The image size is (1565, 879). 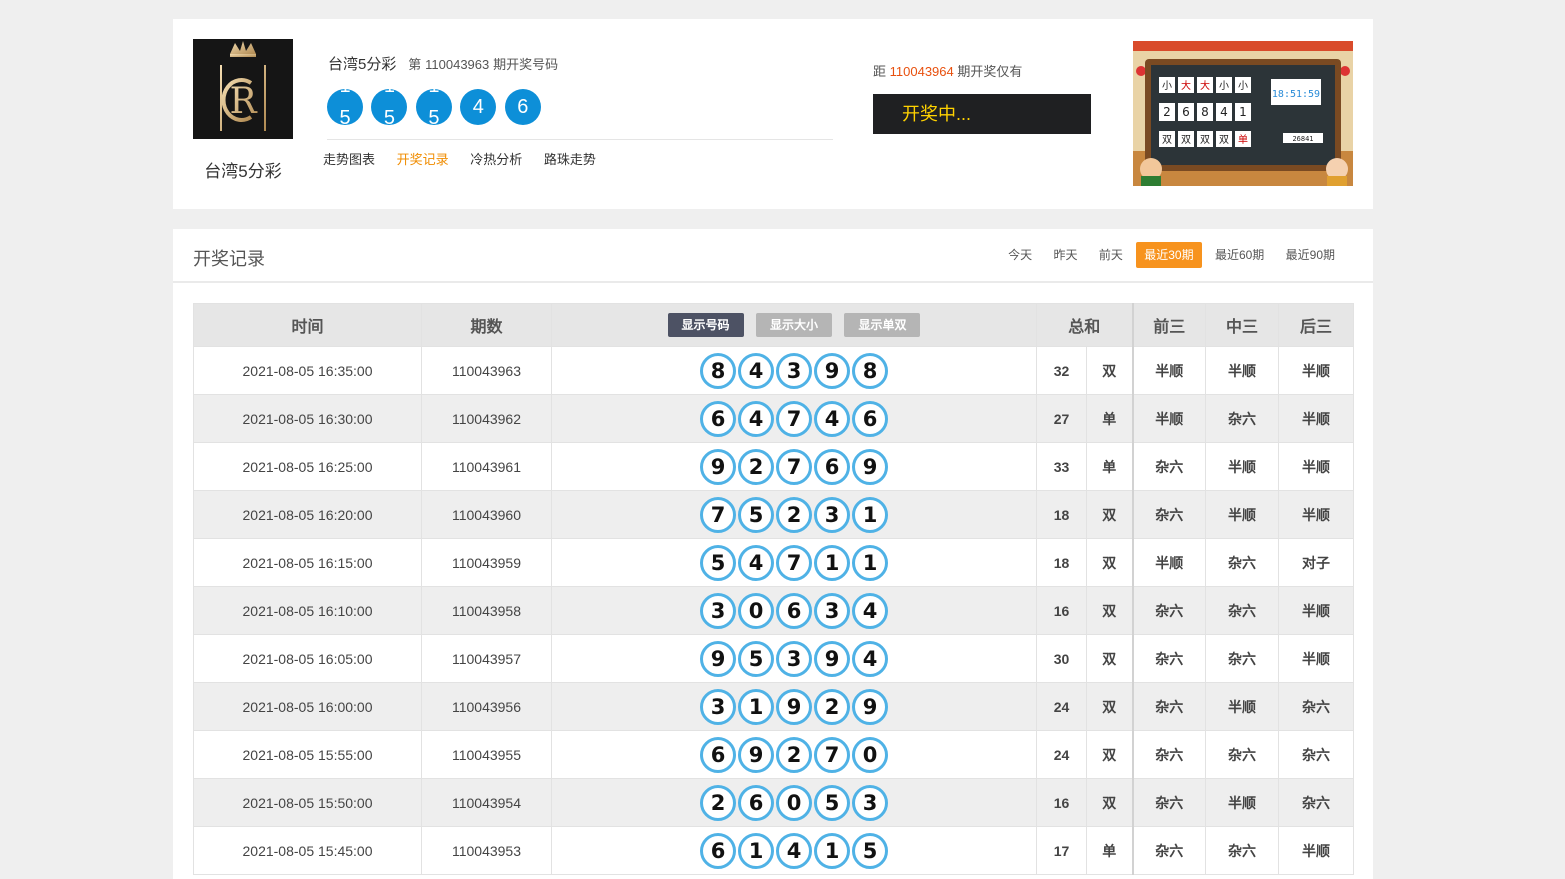 I want to click on row-time: 2021-08-05 16:35:00, so click(x=307, y=370).